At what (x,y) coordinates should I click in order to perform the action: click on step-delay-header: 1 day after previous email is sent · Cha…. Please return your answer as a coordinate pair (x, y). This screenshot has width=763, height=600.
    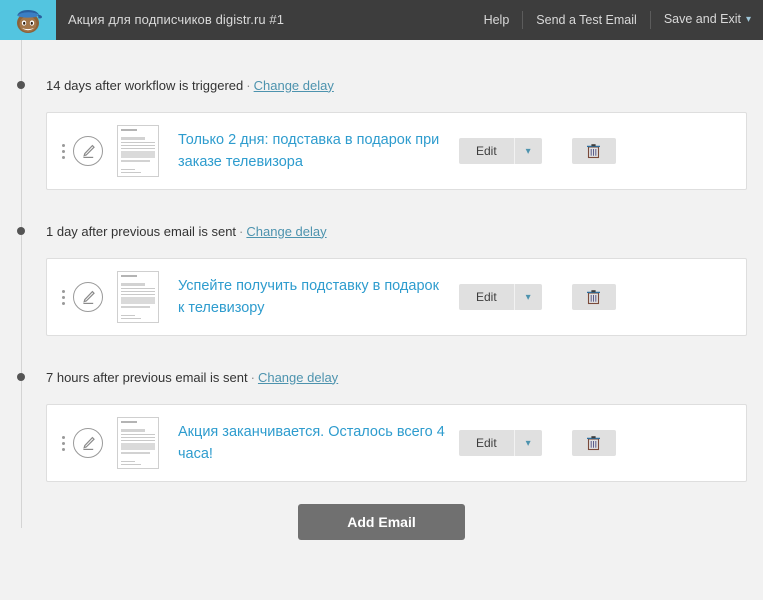
    Looking at the image, I should click on (381, 231).